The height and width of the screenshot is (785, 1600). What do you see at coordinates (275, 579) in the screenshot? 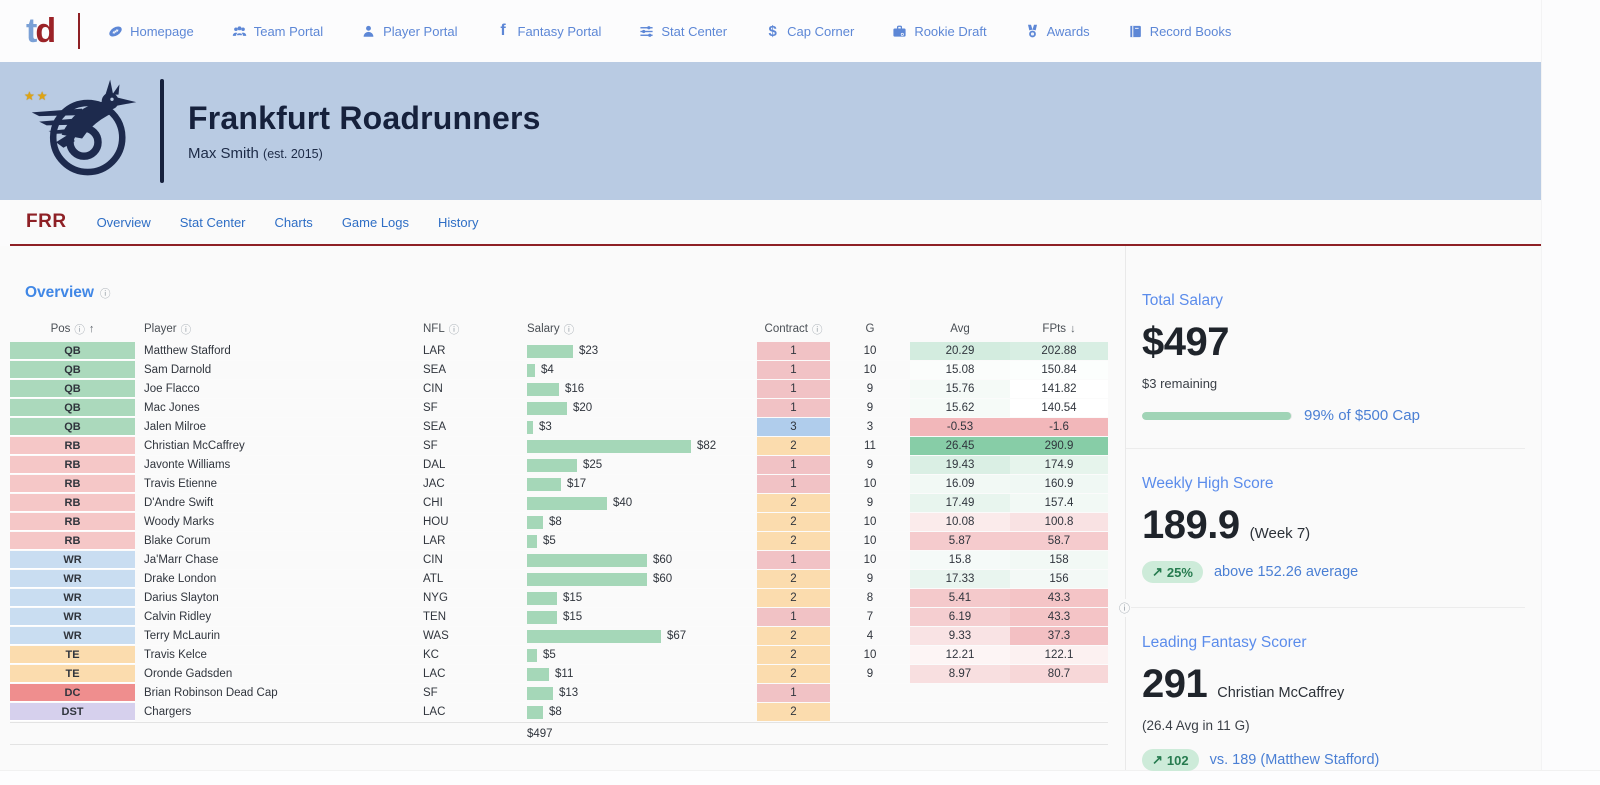
I see `player-name: Drake London` at bounding box center [275, 579].